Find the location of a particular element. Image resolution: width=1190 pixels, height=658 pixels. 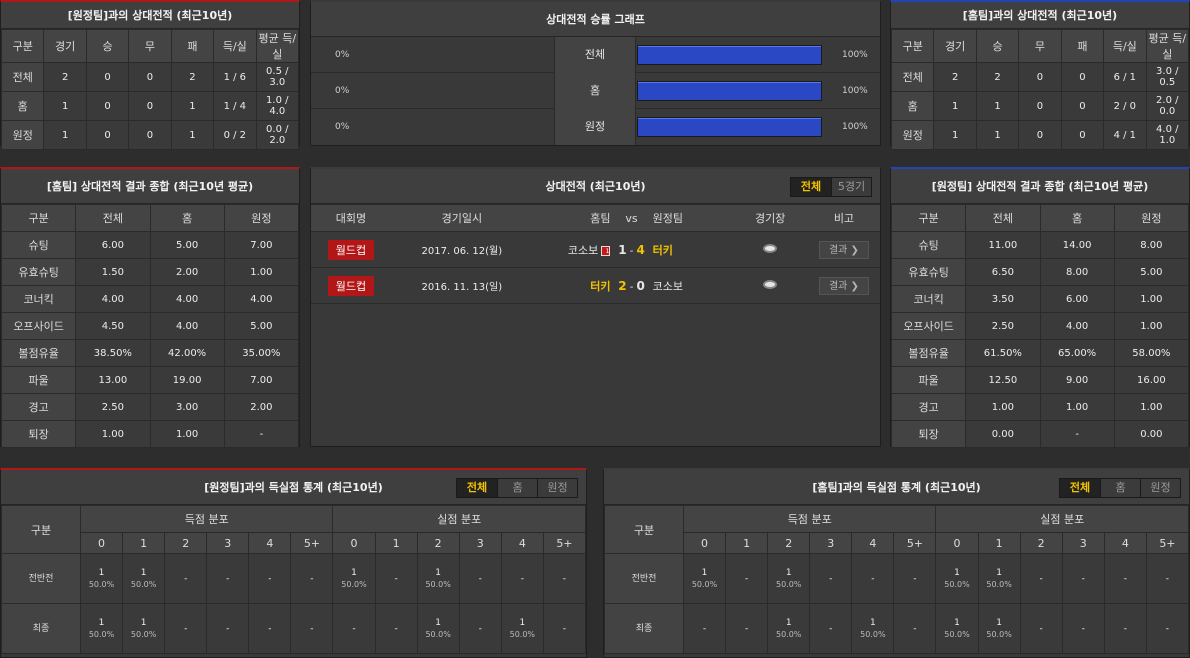

bucket-header: 5+ is located at coordinates (1167, 543).